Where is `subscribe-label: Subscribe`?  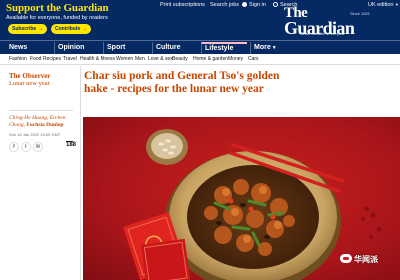 subscribe-label: Subscribe is located at coordinates (24, 29).